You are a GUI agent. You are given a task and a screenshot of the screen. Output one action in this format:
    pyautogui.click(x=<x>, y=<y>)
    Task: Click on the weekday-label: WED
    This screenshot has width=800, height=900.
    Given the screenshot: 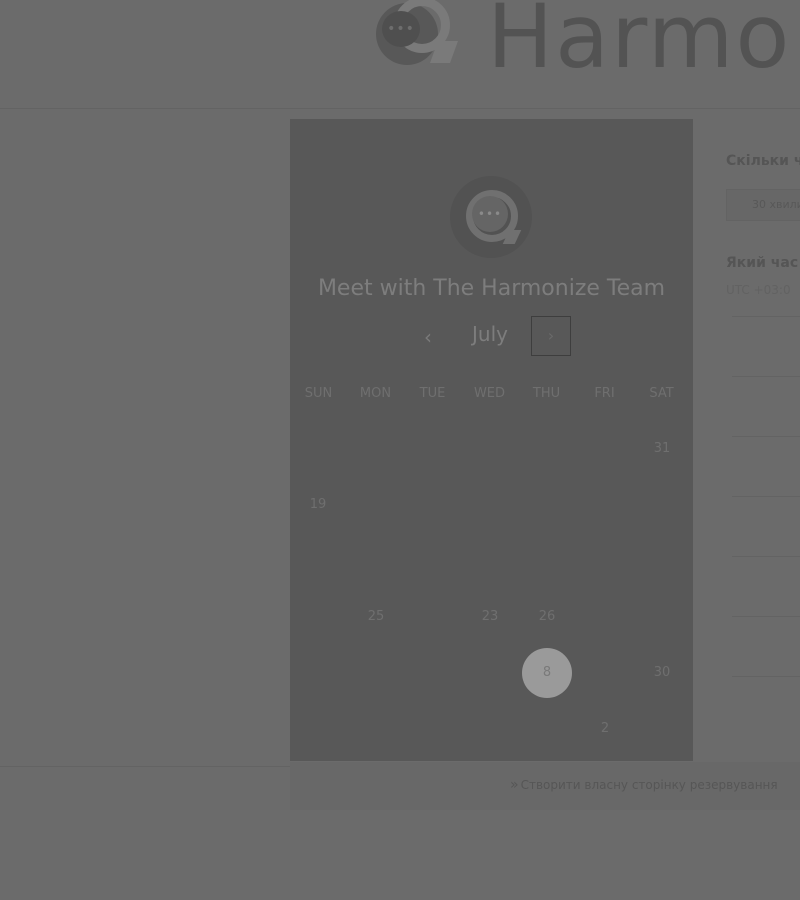 What is the action you would take?
    pyautogui.click(x=489, y=393)
    